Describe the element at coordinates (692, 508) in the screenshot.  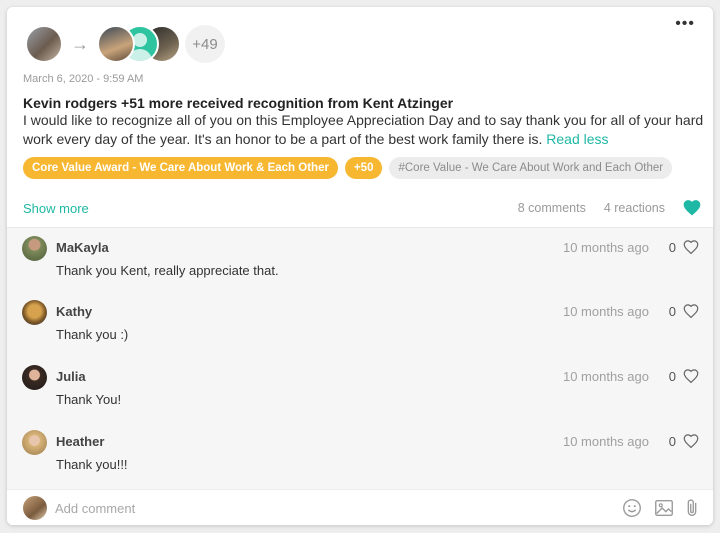
I see `paperclip-icon` at that location.